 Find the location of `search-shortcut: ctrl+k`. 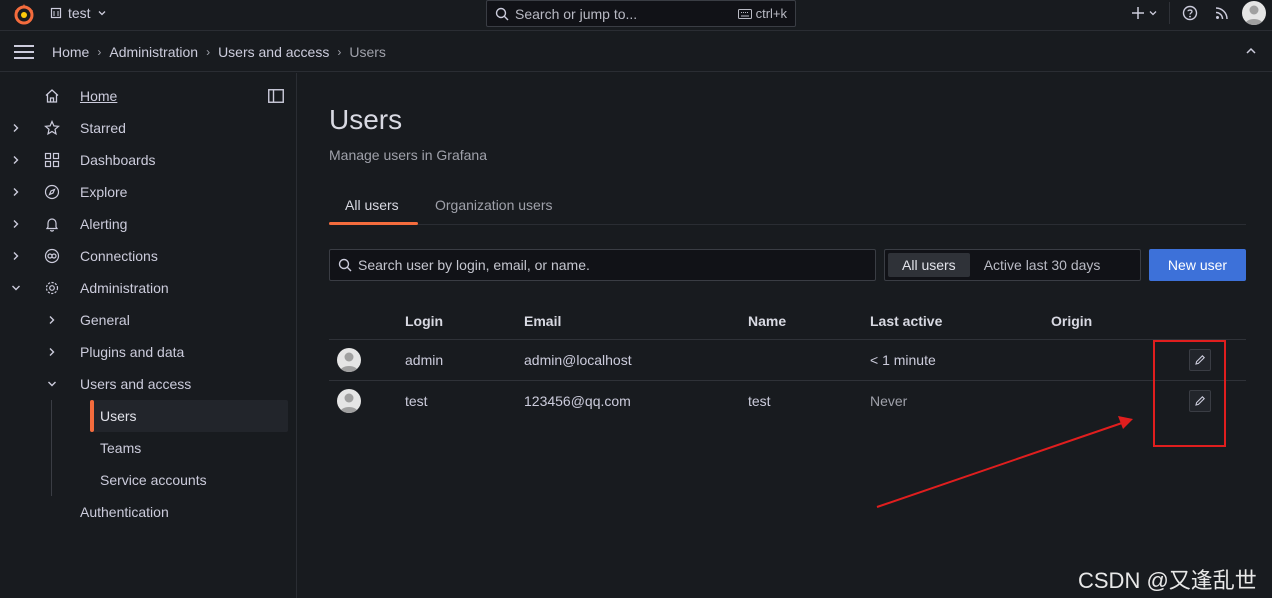

search-shortcut: ctrl+k is located at coordinates (762, 13).